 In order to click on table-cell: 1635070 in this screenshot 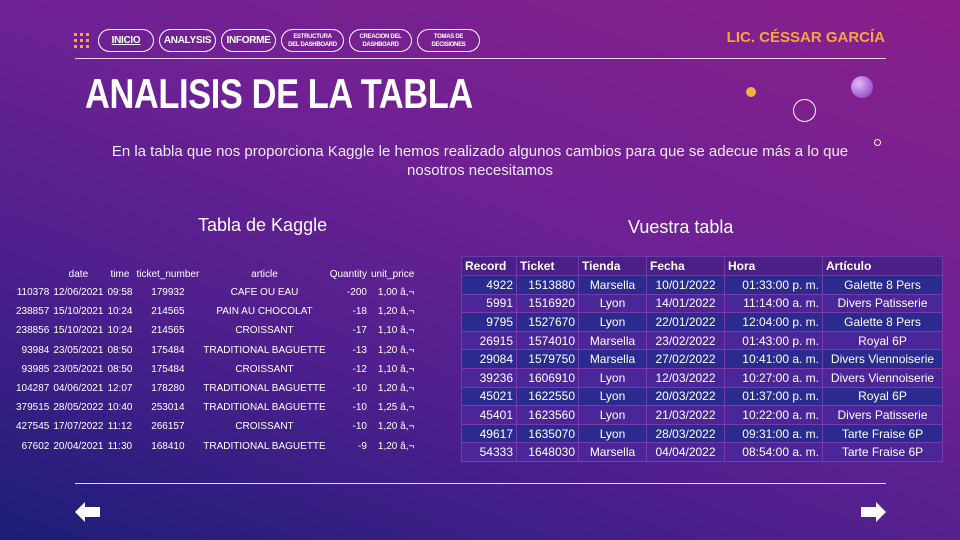, I will do `click(547, 433)`.